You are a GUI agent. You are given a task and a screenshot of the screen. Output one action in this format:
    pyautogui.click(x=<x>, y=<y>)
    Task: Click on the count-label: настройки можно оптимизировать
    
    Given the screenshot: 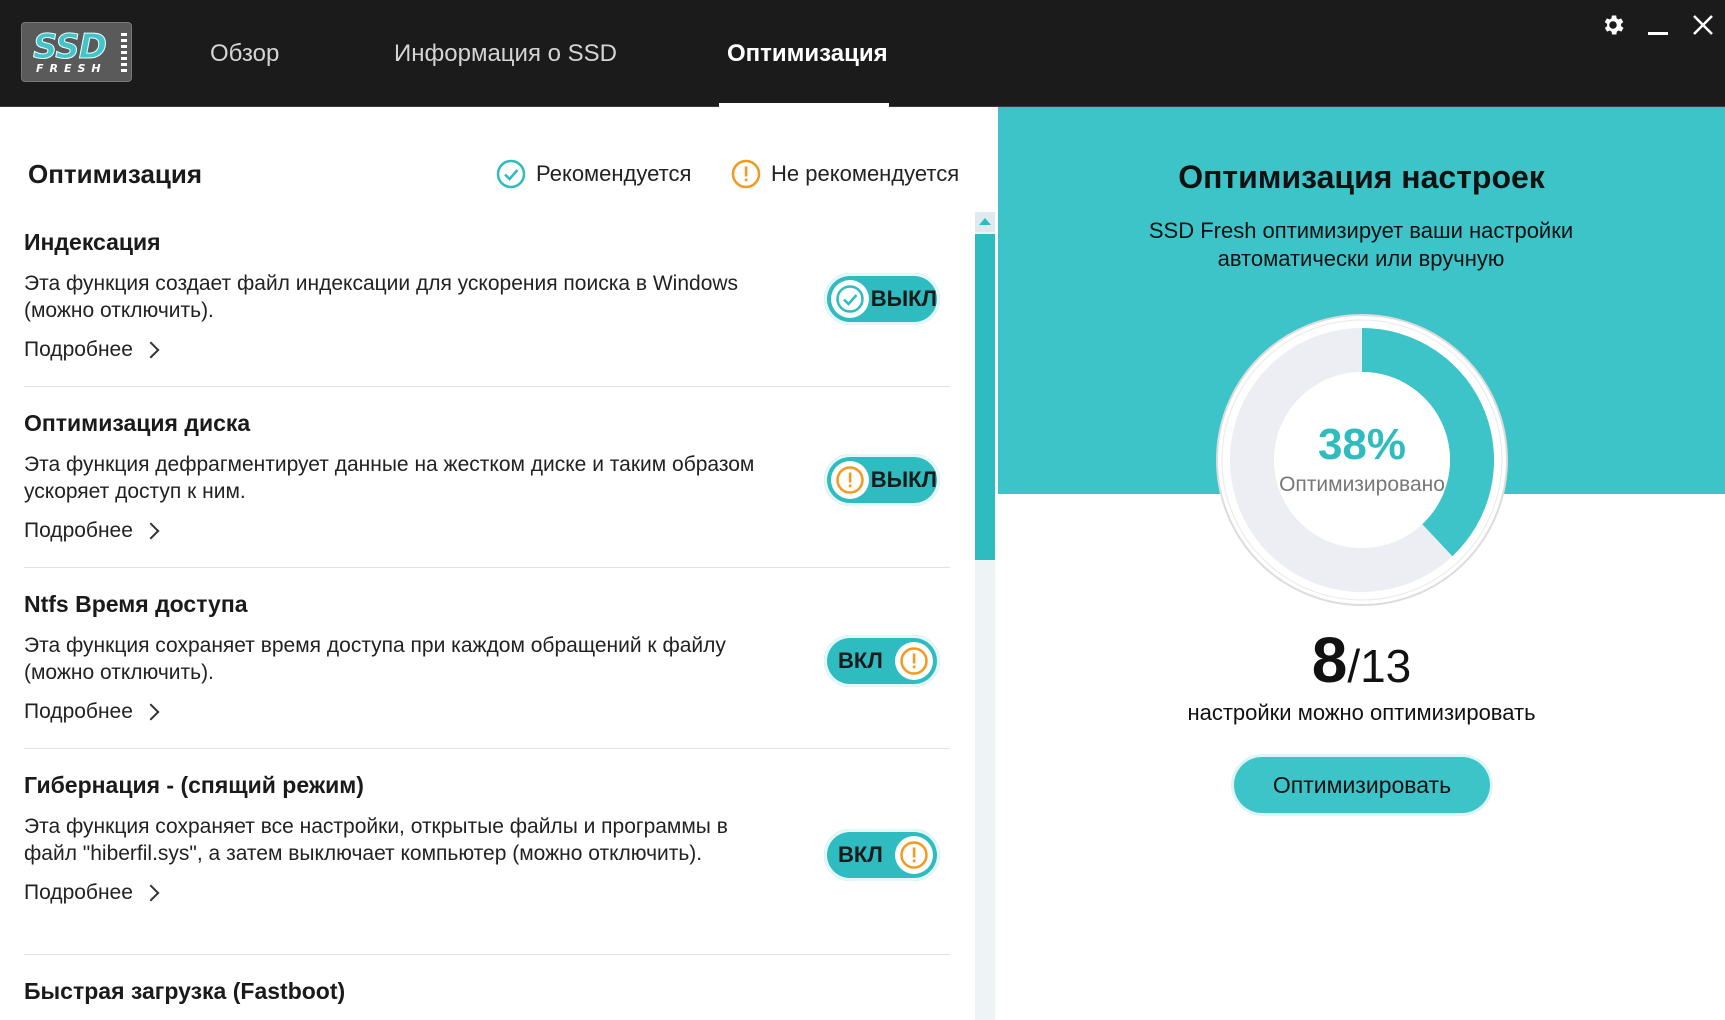 What is the action you would take?
    pyautogui.click(x=1361, y=712)
    